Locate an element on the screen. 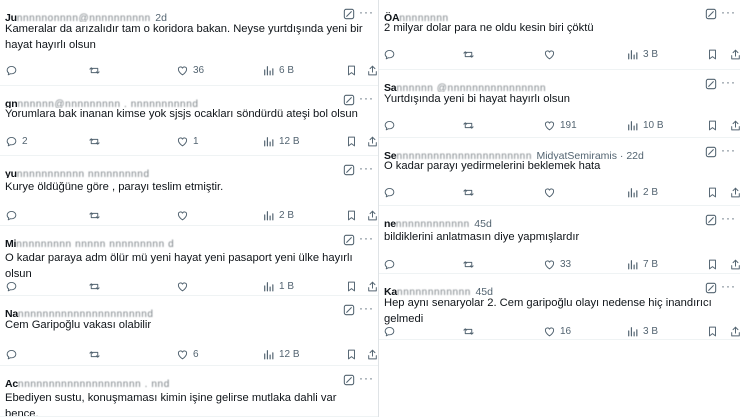  views-button: 1 B is located at coordinates (278, 286).